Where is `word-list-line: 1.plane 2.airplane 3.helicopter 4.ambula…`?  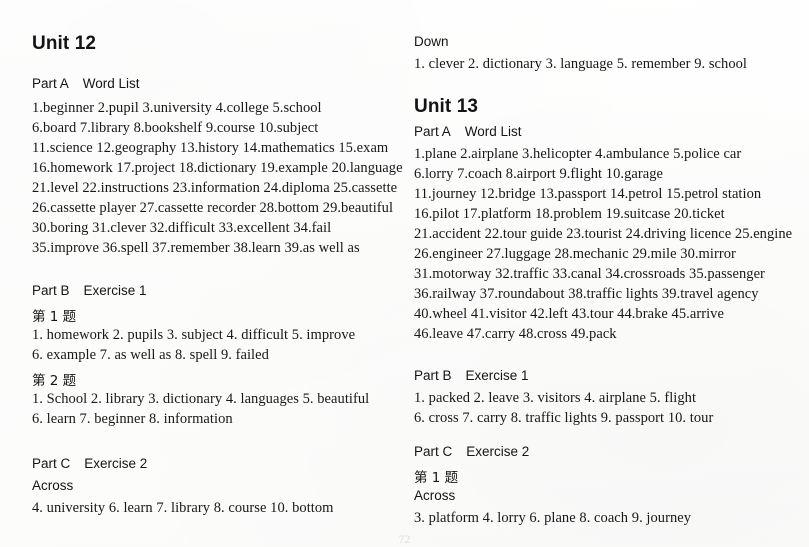 word-list-line: 1.plane 2.airplane 3.helicopter 4.ambula… is located at coordinates (578, 154).